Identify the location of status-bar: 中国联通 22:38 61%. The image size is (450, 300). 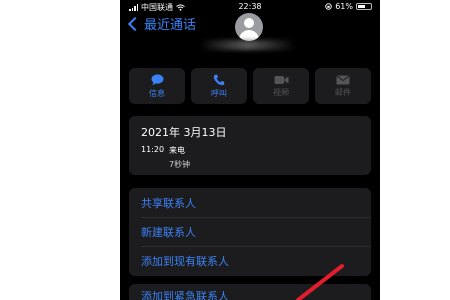
(250, 7).